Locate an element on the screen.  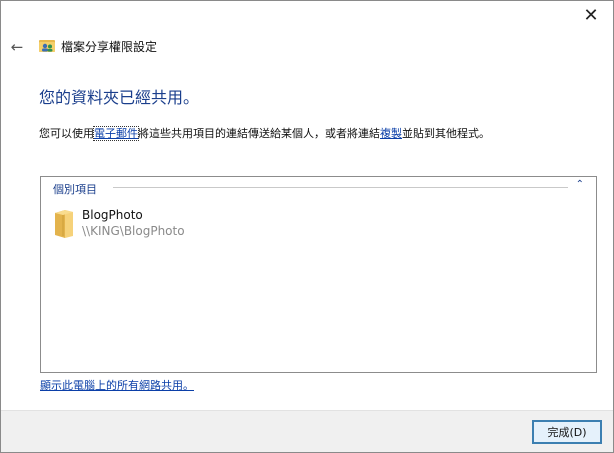
page-heading: 您的資料夾已經共用。 is located at coordinates (119, 97).